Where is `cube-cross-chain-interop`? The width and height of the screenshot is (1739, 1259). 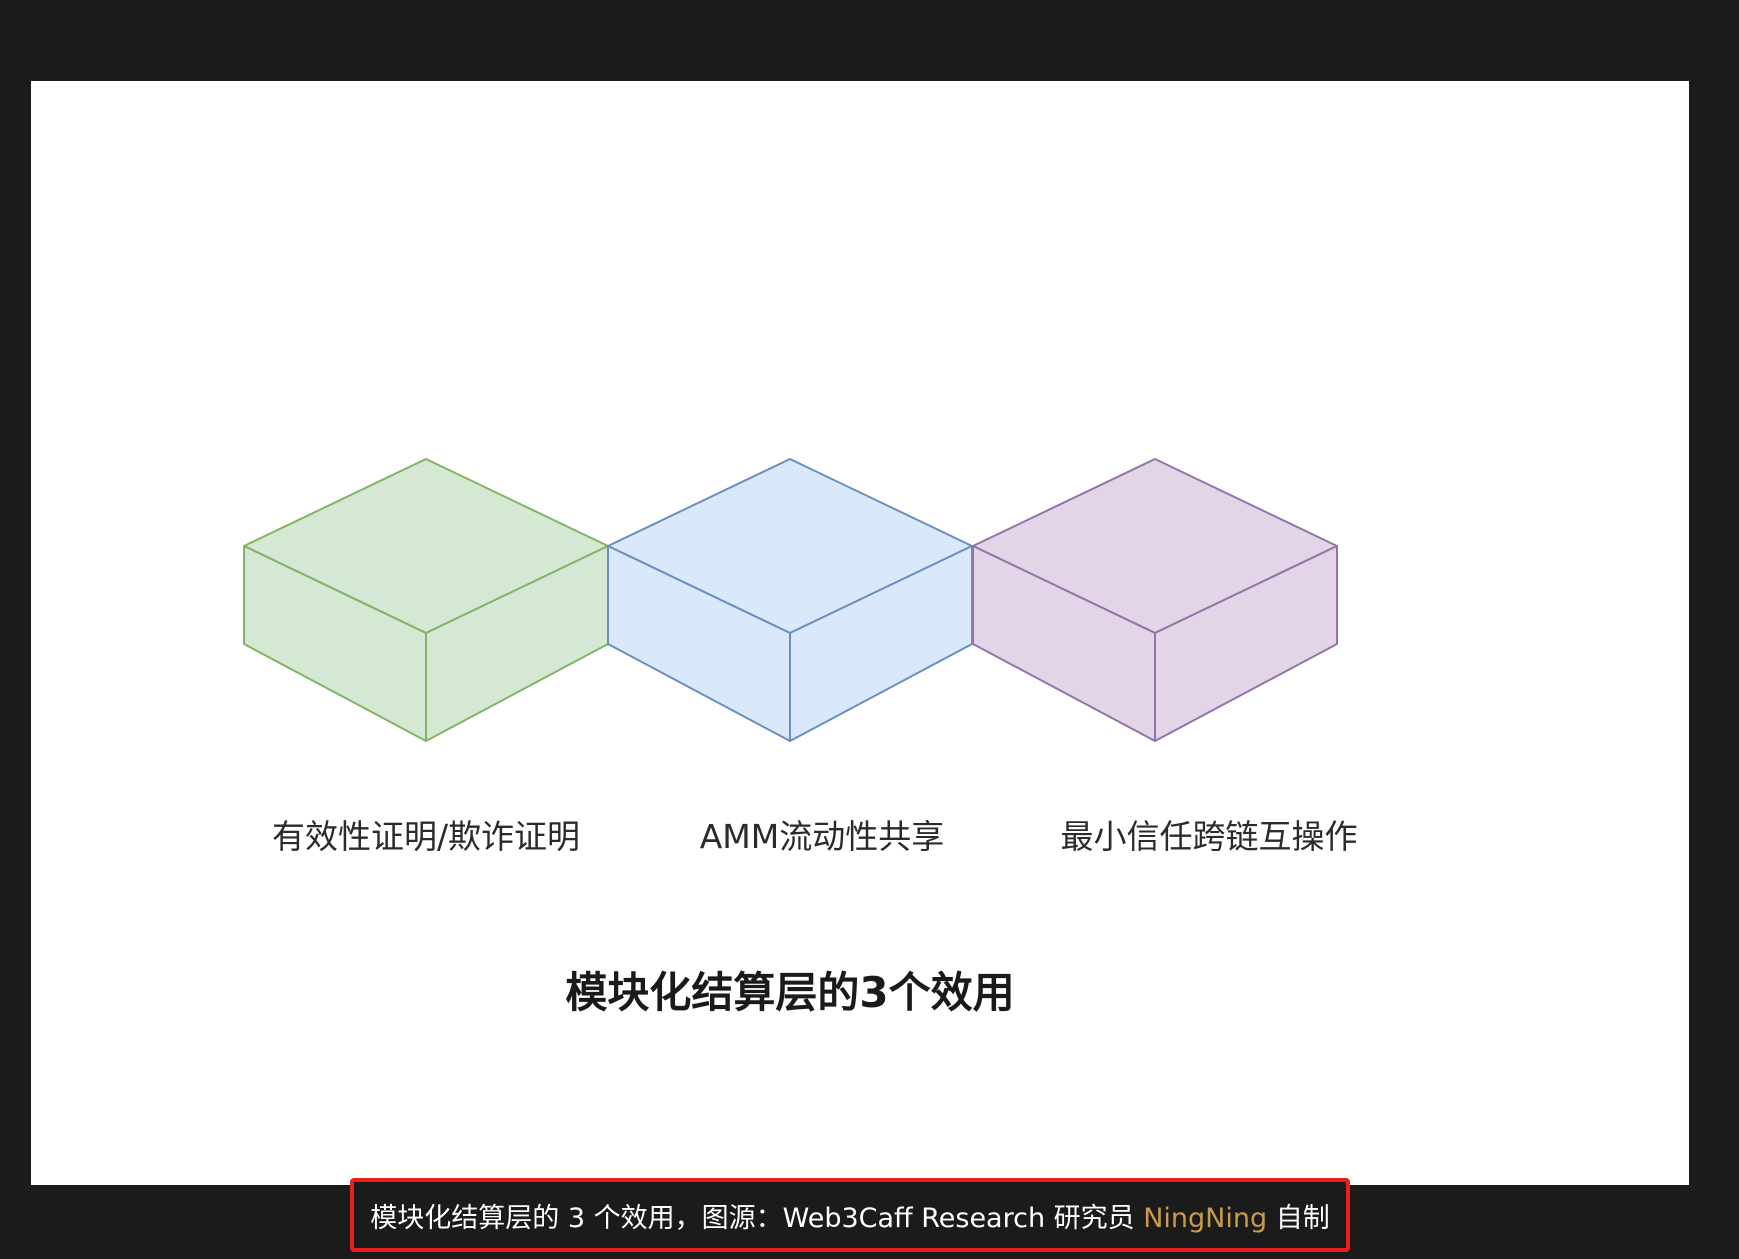 cube-cross-chain-interop is located at coordinates (1155, 600).